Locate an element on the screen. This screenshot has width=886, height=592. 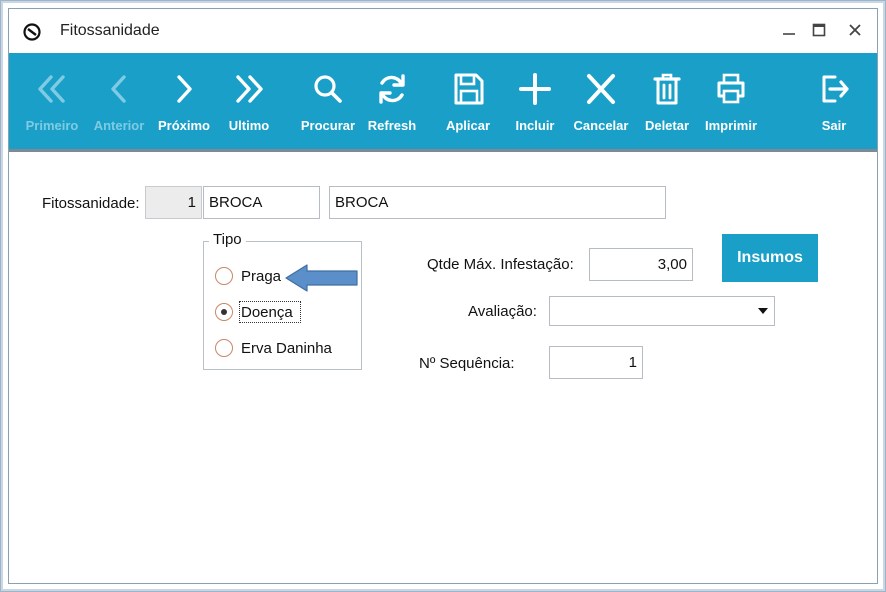
deletar-label: Deletar is located at coordinates (667, 125).